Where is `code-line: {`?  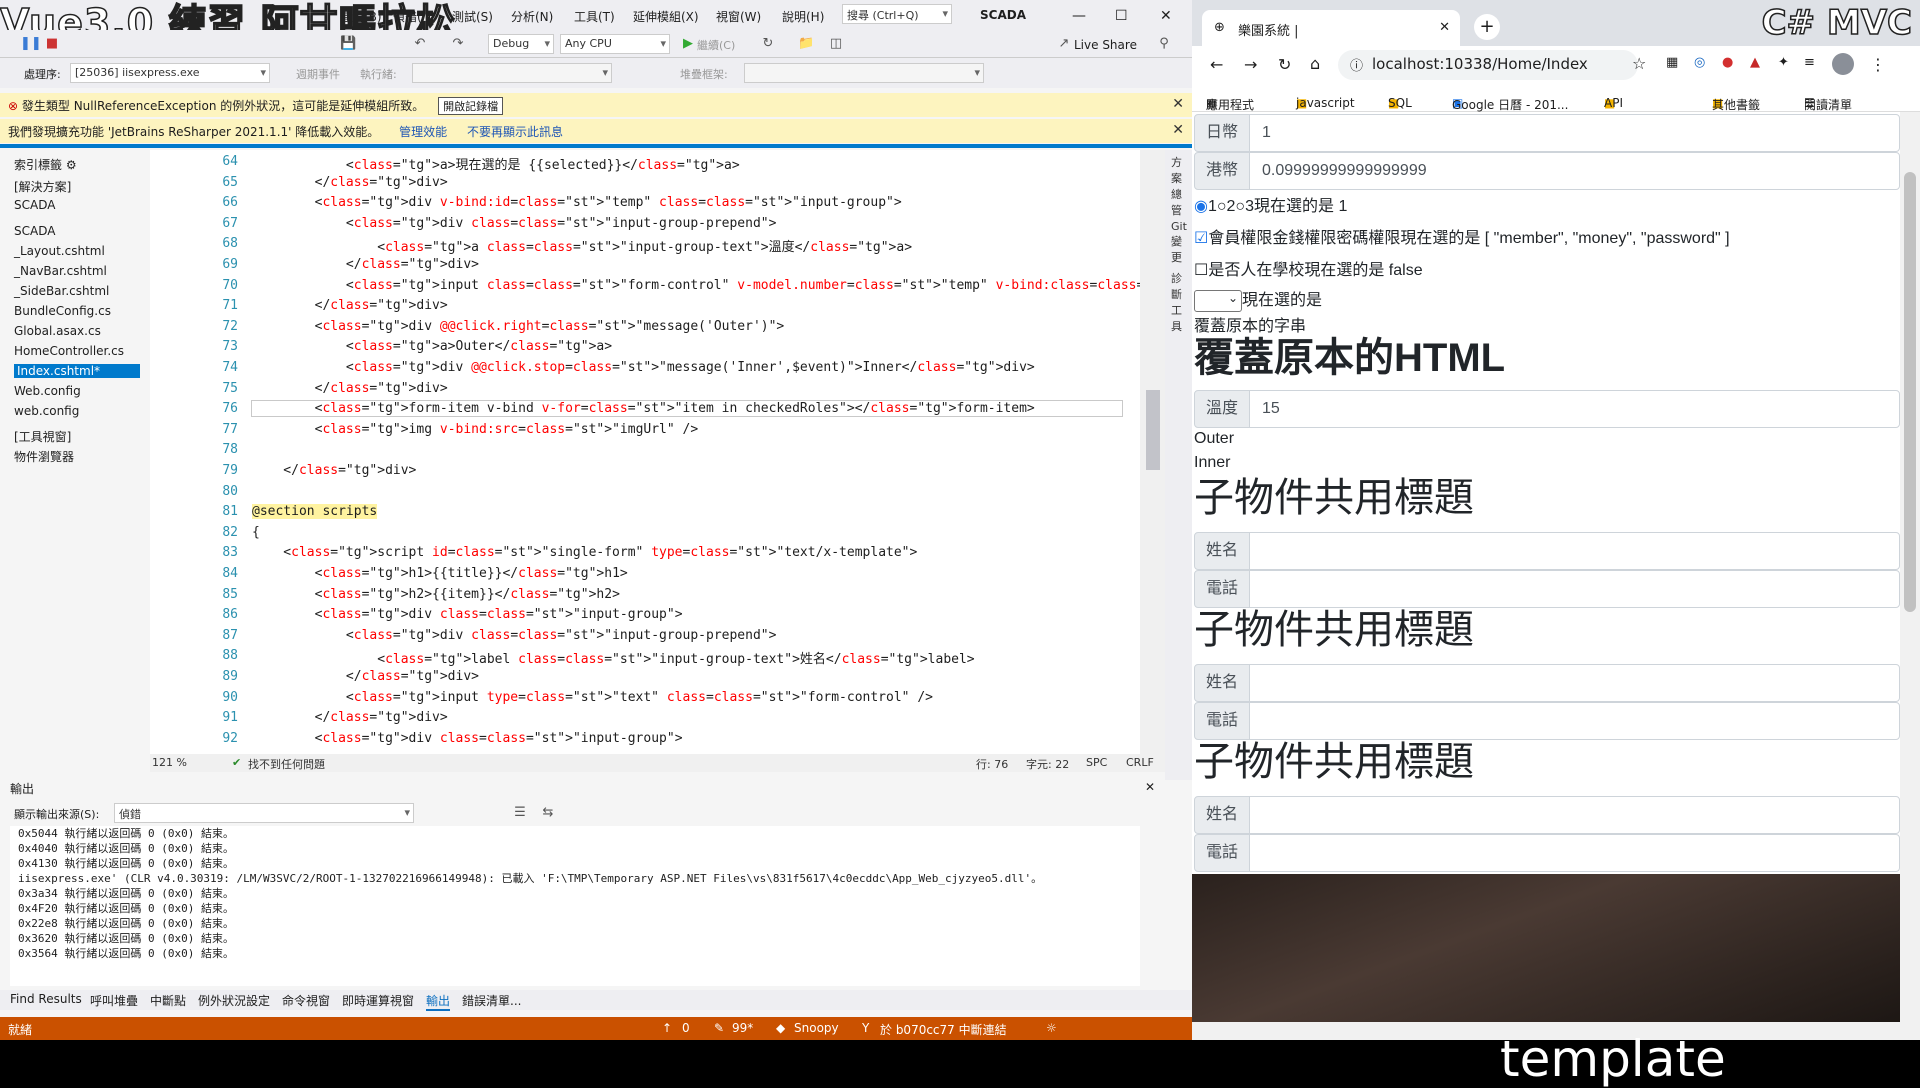
code-line: { is located at coordinates (256, 532).